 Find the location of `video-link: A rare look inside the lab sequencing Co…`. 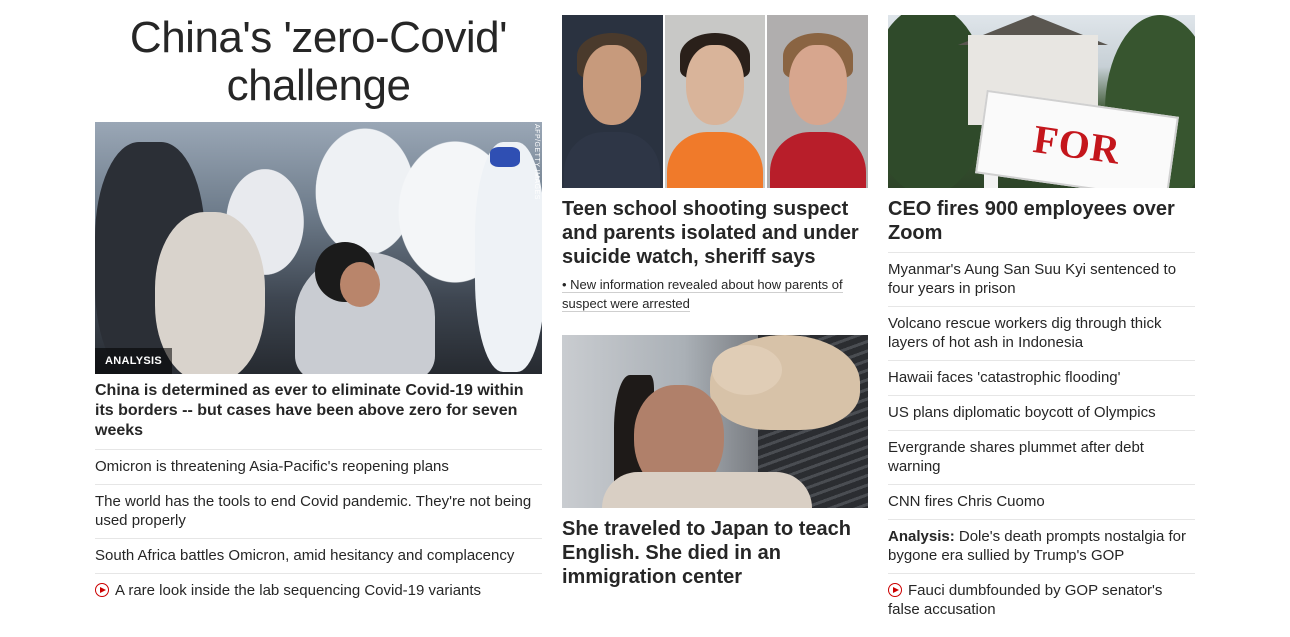

video-link: A rare look inside the lab sequencing Co… is located at coordinates (298, 590).